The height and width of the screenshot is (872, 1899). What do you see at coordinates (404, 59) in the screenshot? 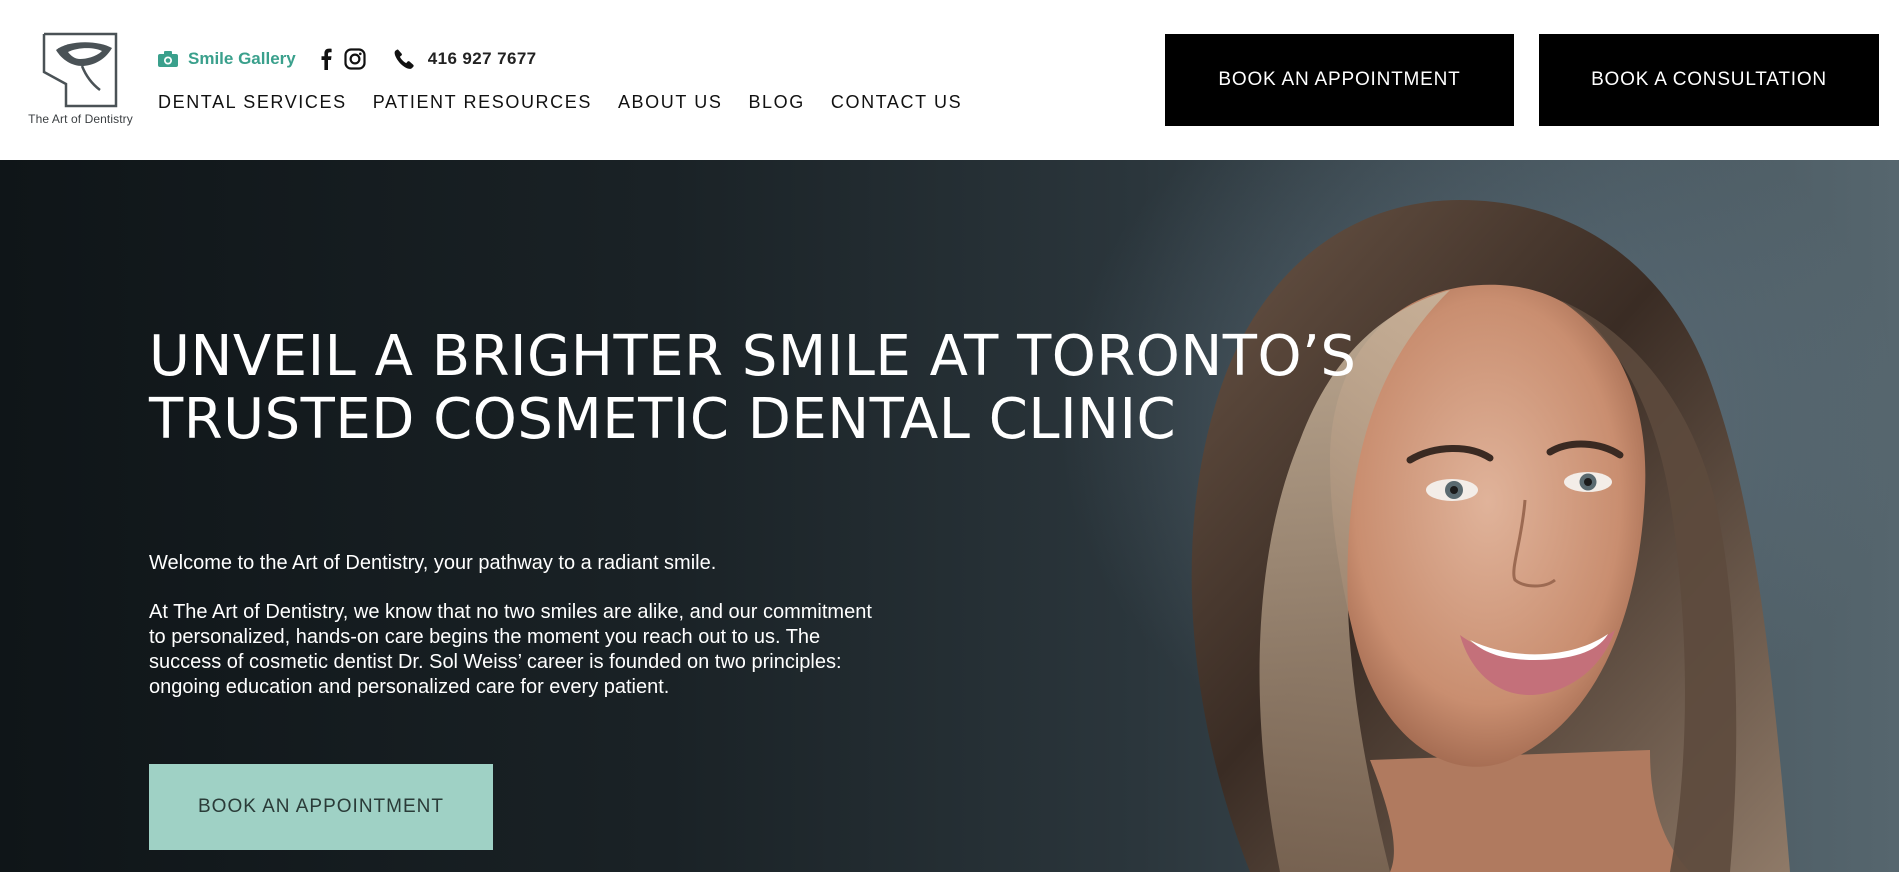
I see `phone-icon` at bounding box center [404, 59].